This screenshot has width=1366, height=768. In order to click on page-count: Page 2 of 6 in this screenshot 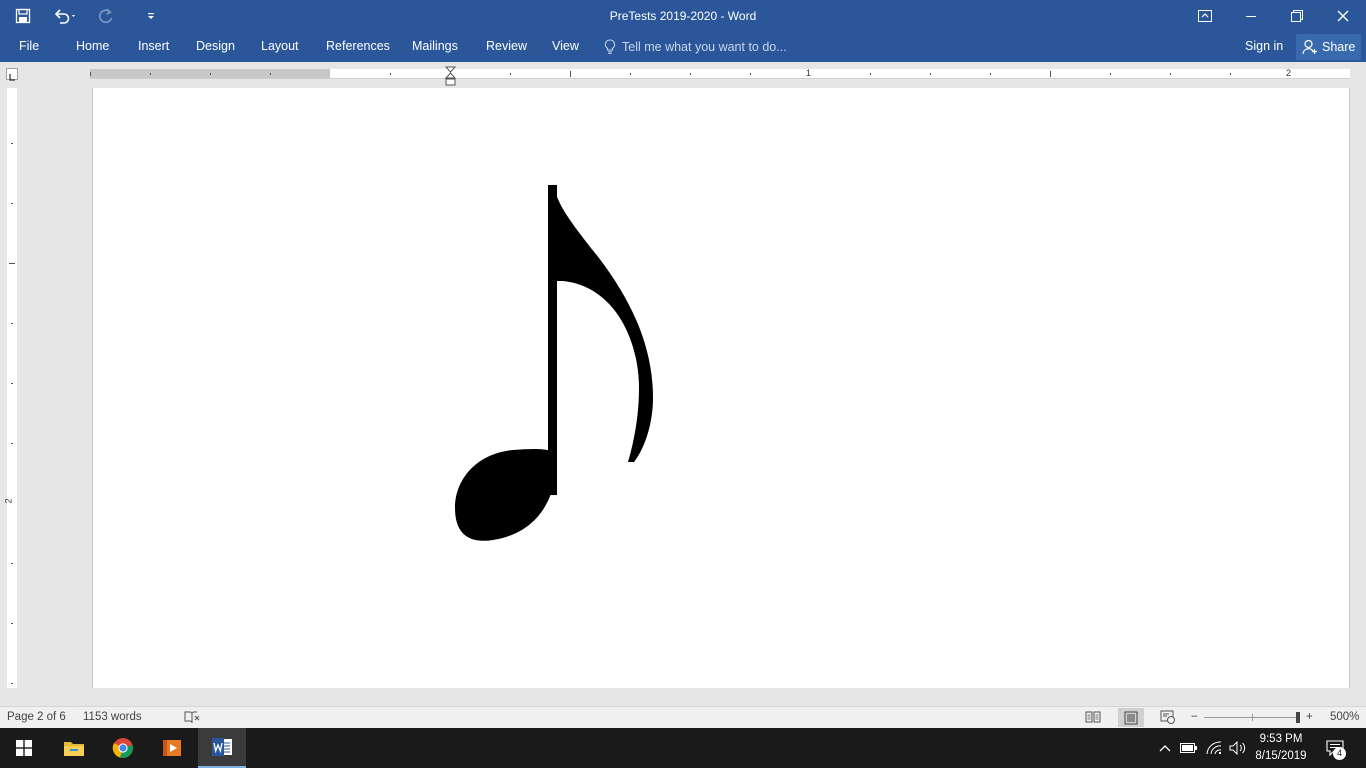, I will do `click(36, 718)`.